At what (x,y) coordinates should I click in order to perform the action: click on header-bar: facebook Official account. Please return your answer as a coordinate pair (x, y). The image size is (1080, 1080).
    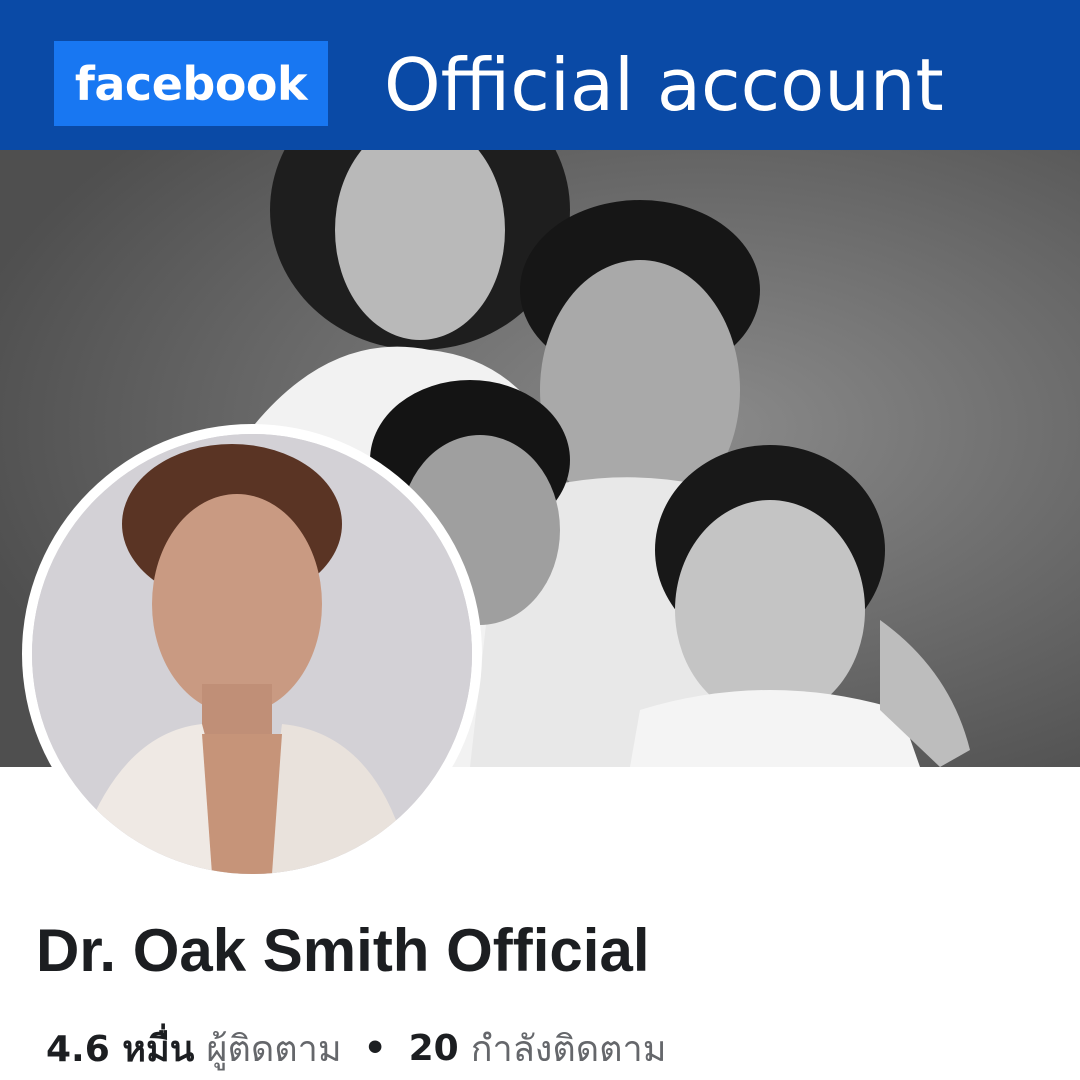
    Looking at the image, I should click on (540, 75).